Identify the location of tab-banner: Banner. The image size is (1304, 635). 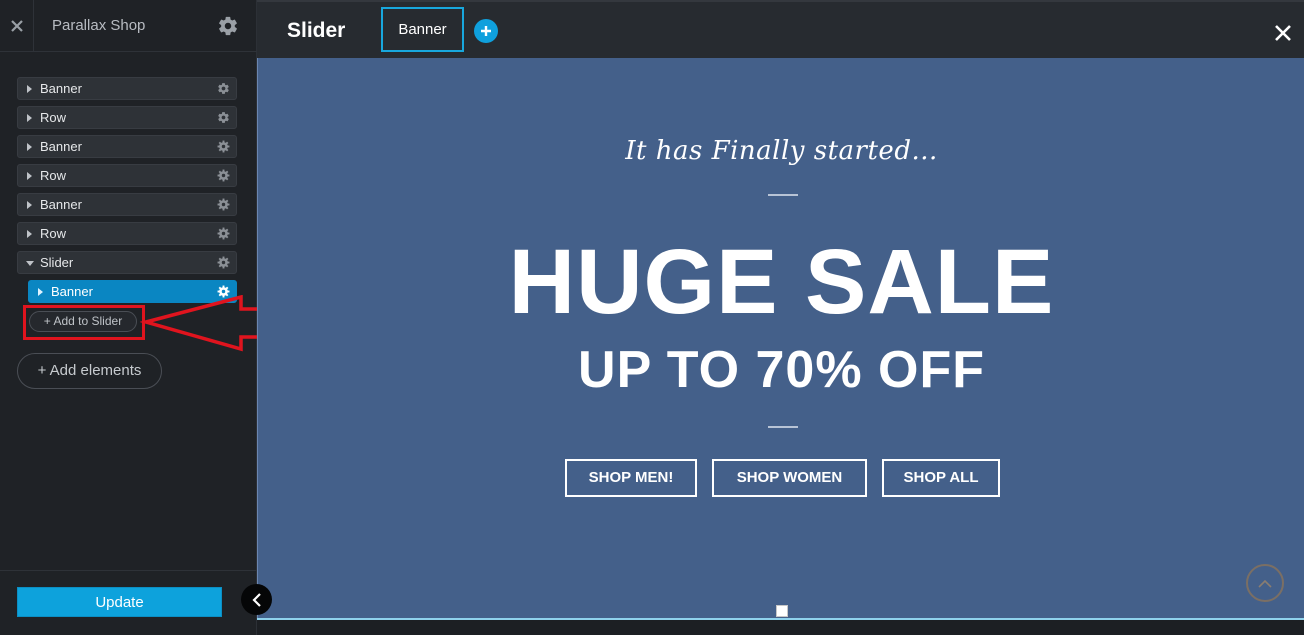
(422, 29).